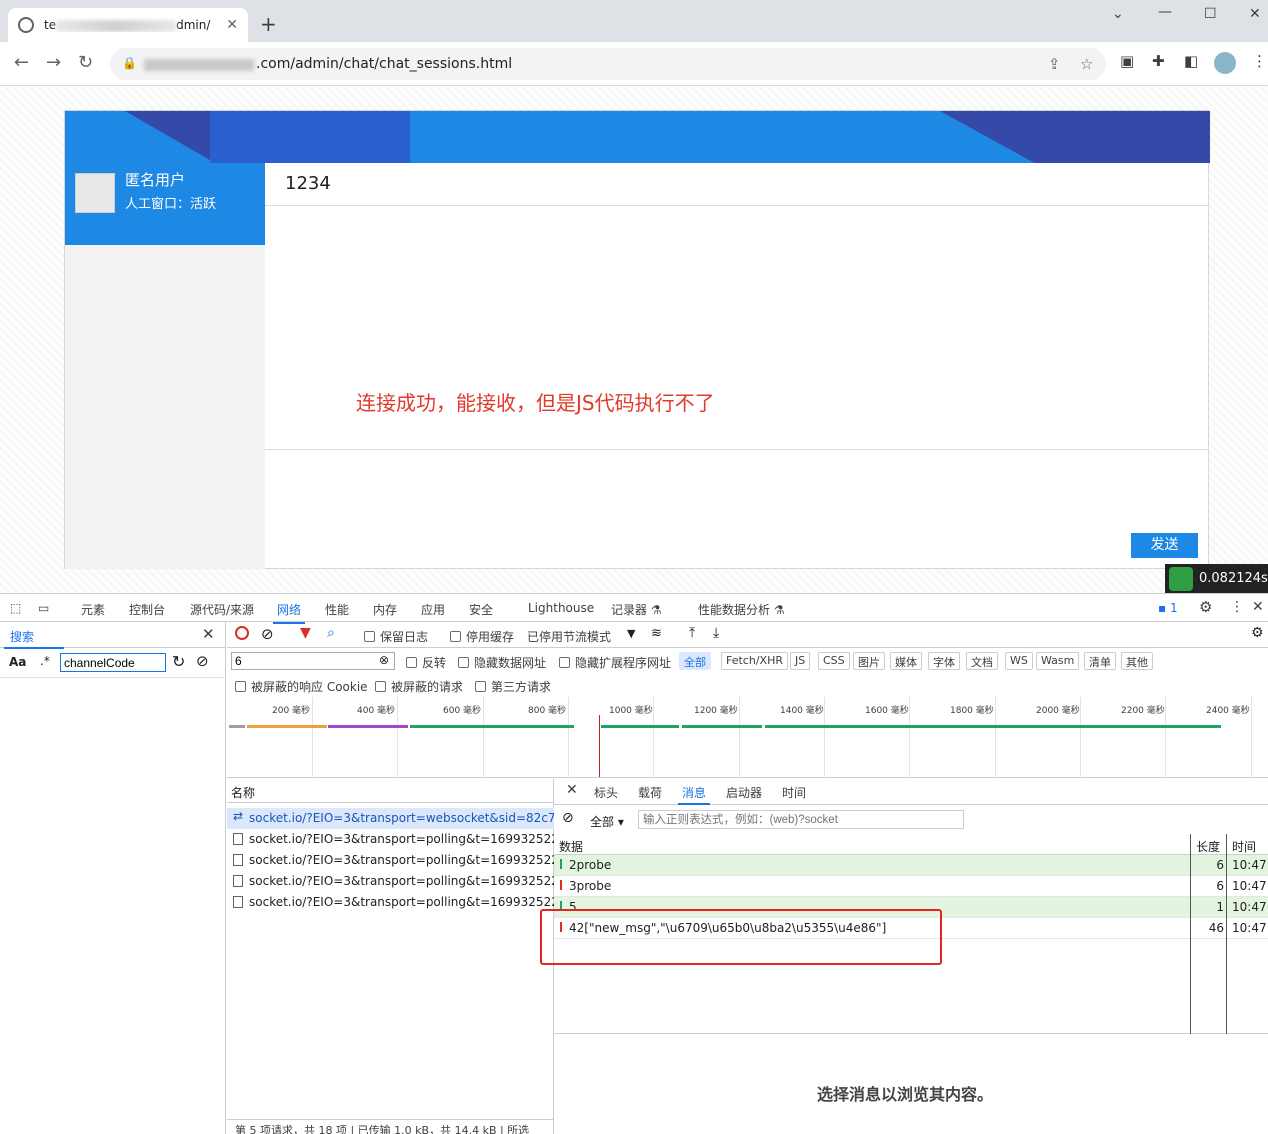 Image resolution: width=1268 pixels, height=1134 pixels. What do you see at coordinates (695, 661) in the screenshot?
I see `type-filter-all: 全部` at bounding box center [695, 661].